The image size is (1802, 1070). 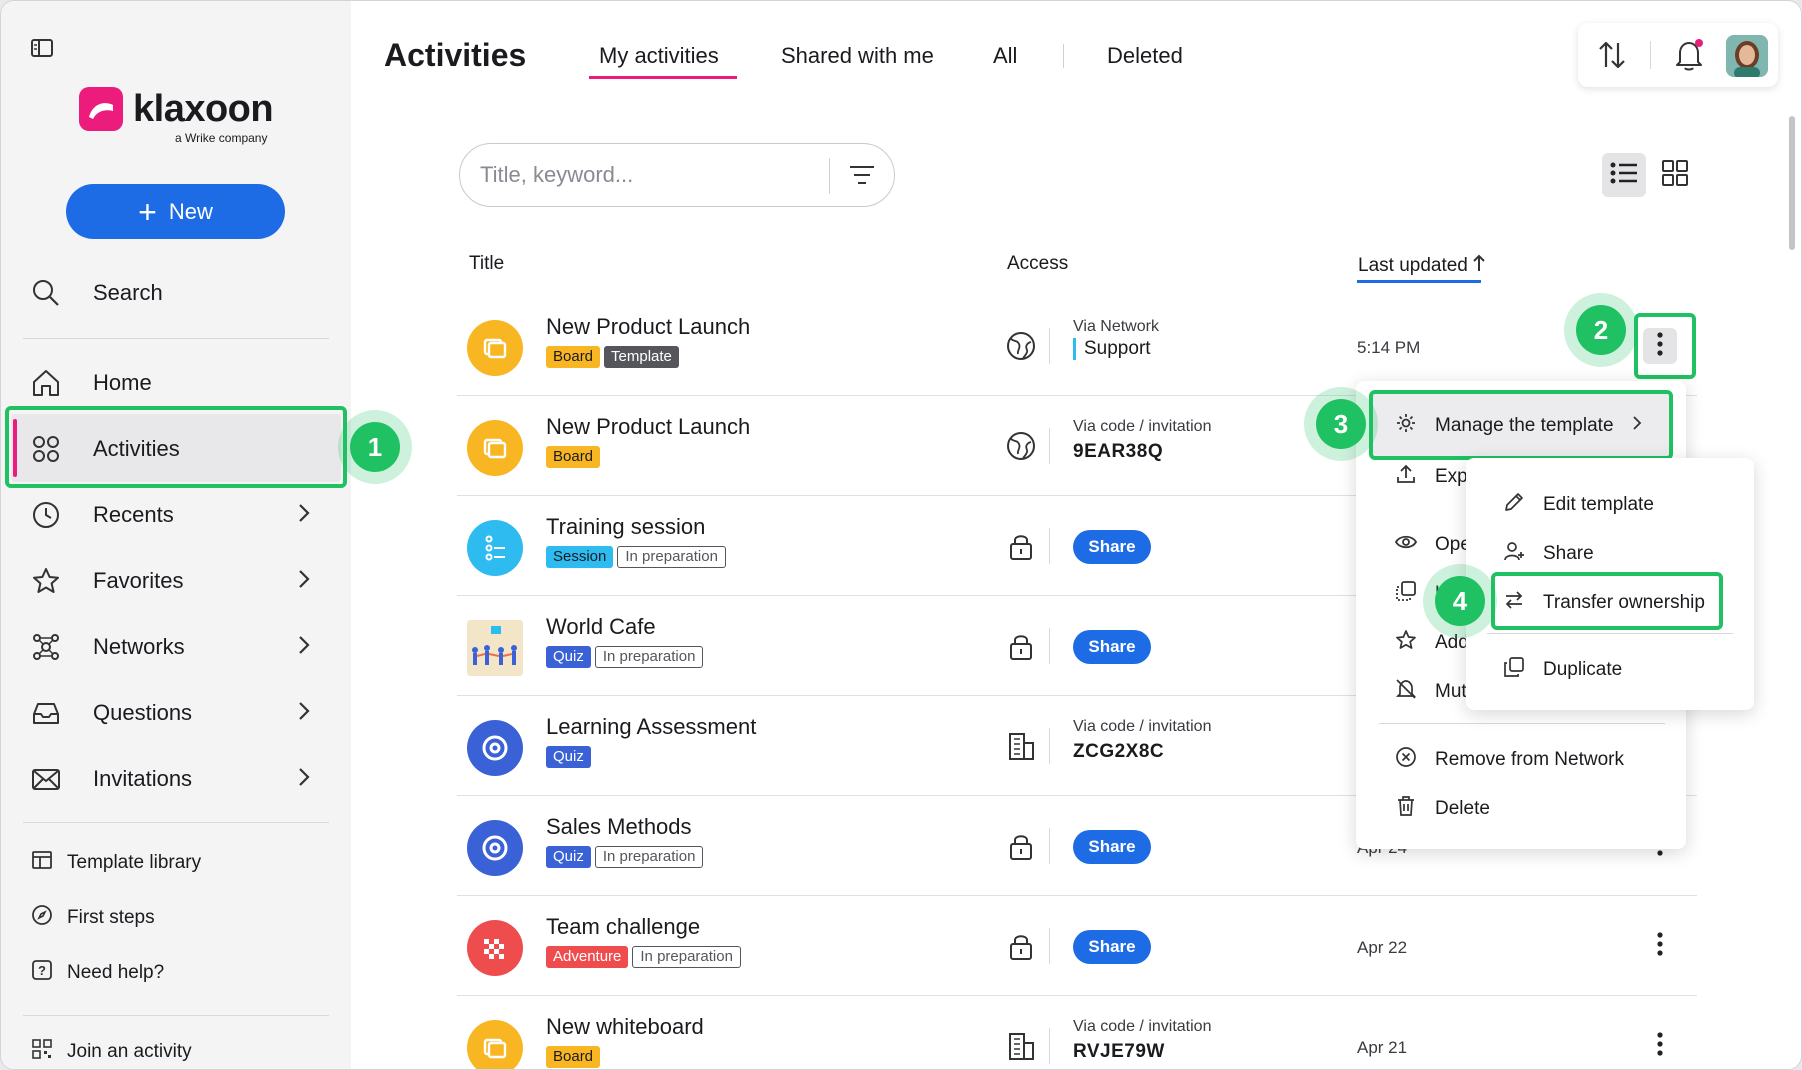 What do you see at coordinates (1037, 264) in the screenshot?
I see `column-header-access: Access` at bounding box center [1037, 264].